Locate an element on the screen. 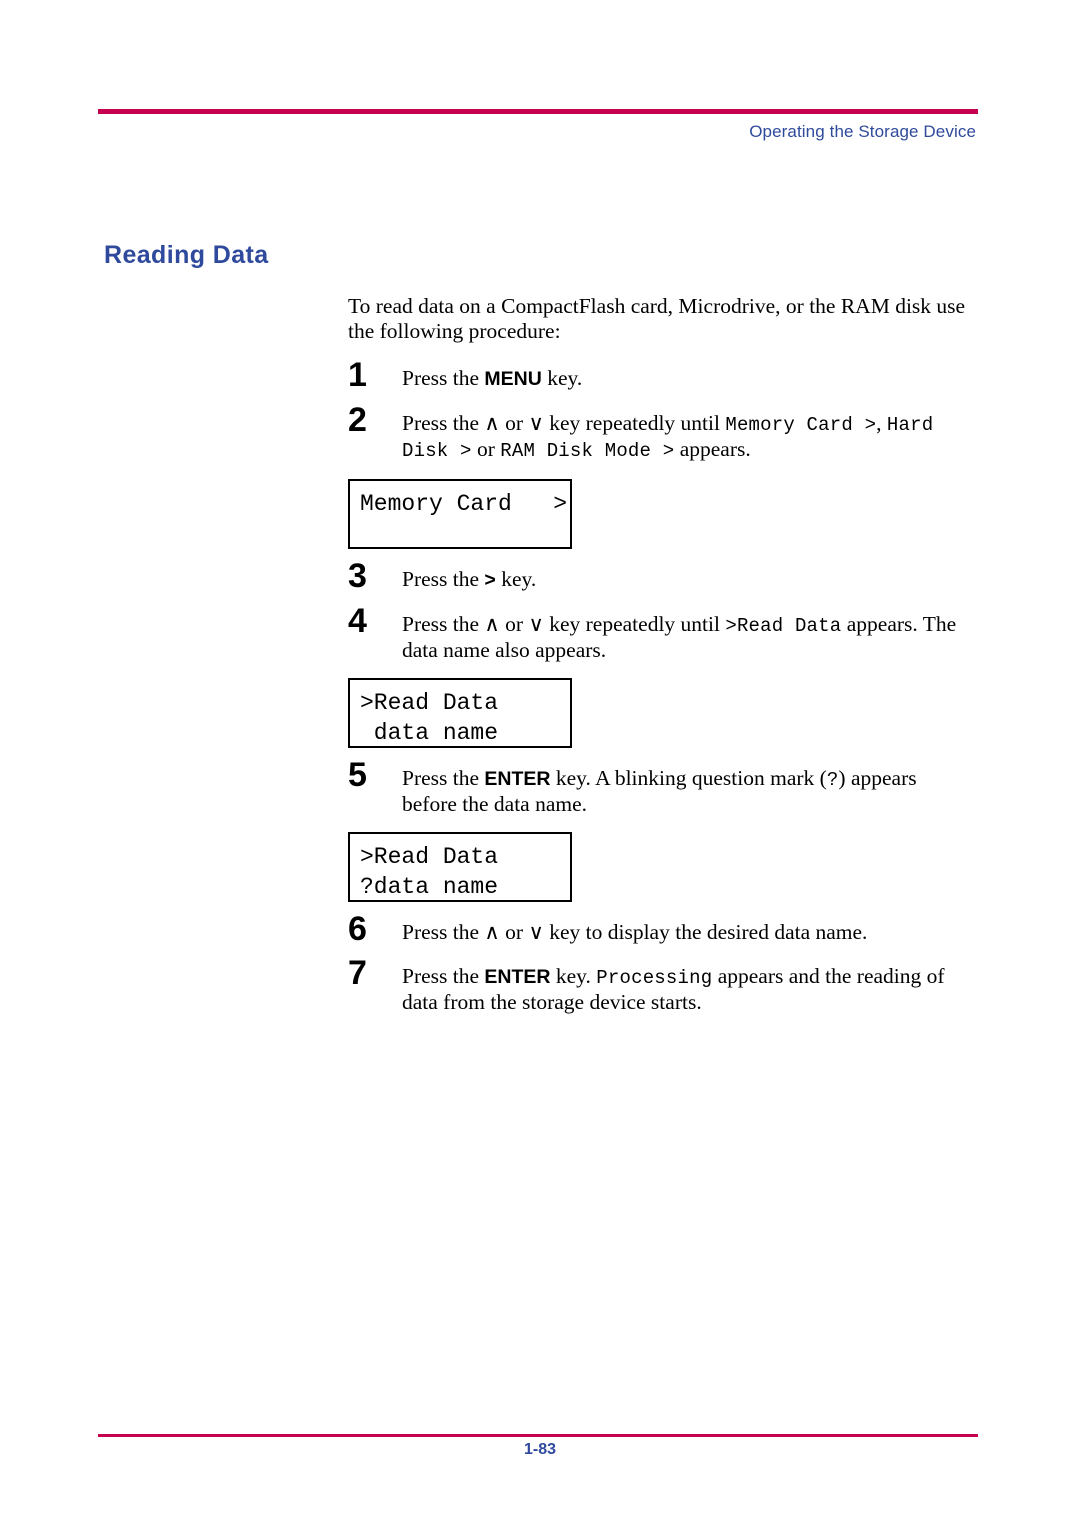 This screenshot has height=1528, width=1080. lcd-text-memory-card: Memory Card > is located at coordinates (801, 424).